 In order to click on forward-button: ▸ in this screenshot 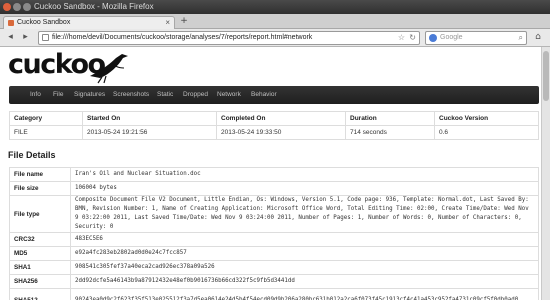, I will do `click(25, 37)`.